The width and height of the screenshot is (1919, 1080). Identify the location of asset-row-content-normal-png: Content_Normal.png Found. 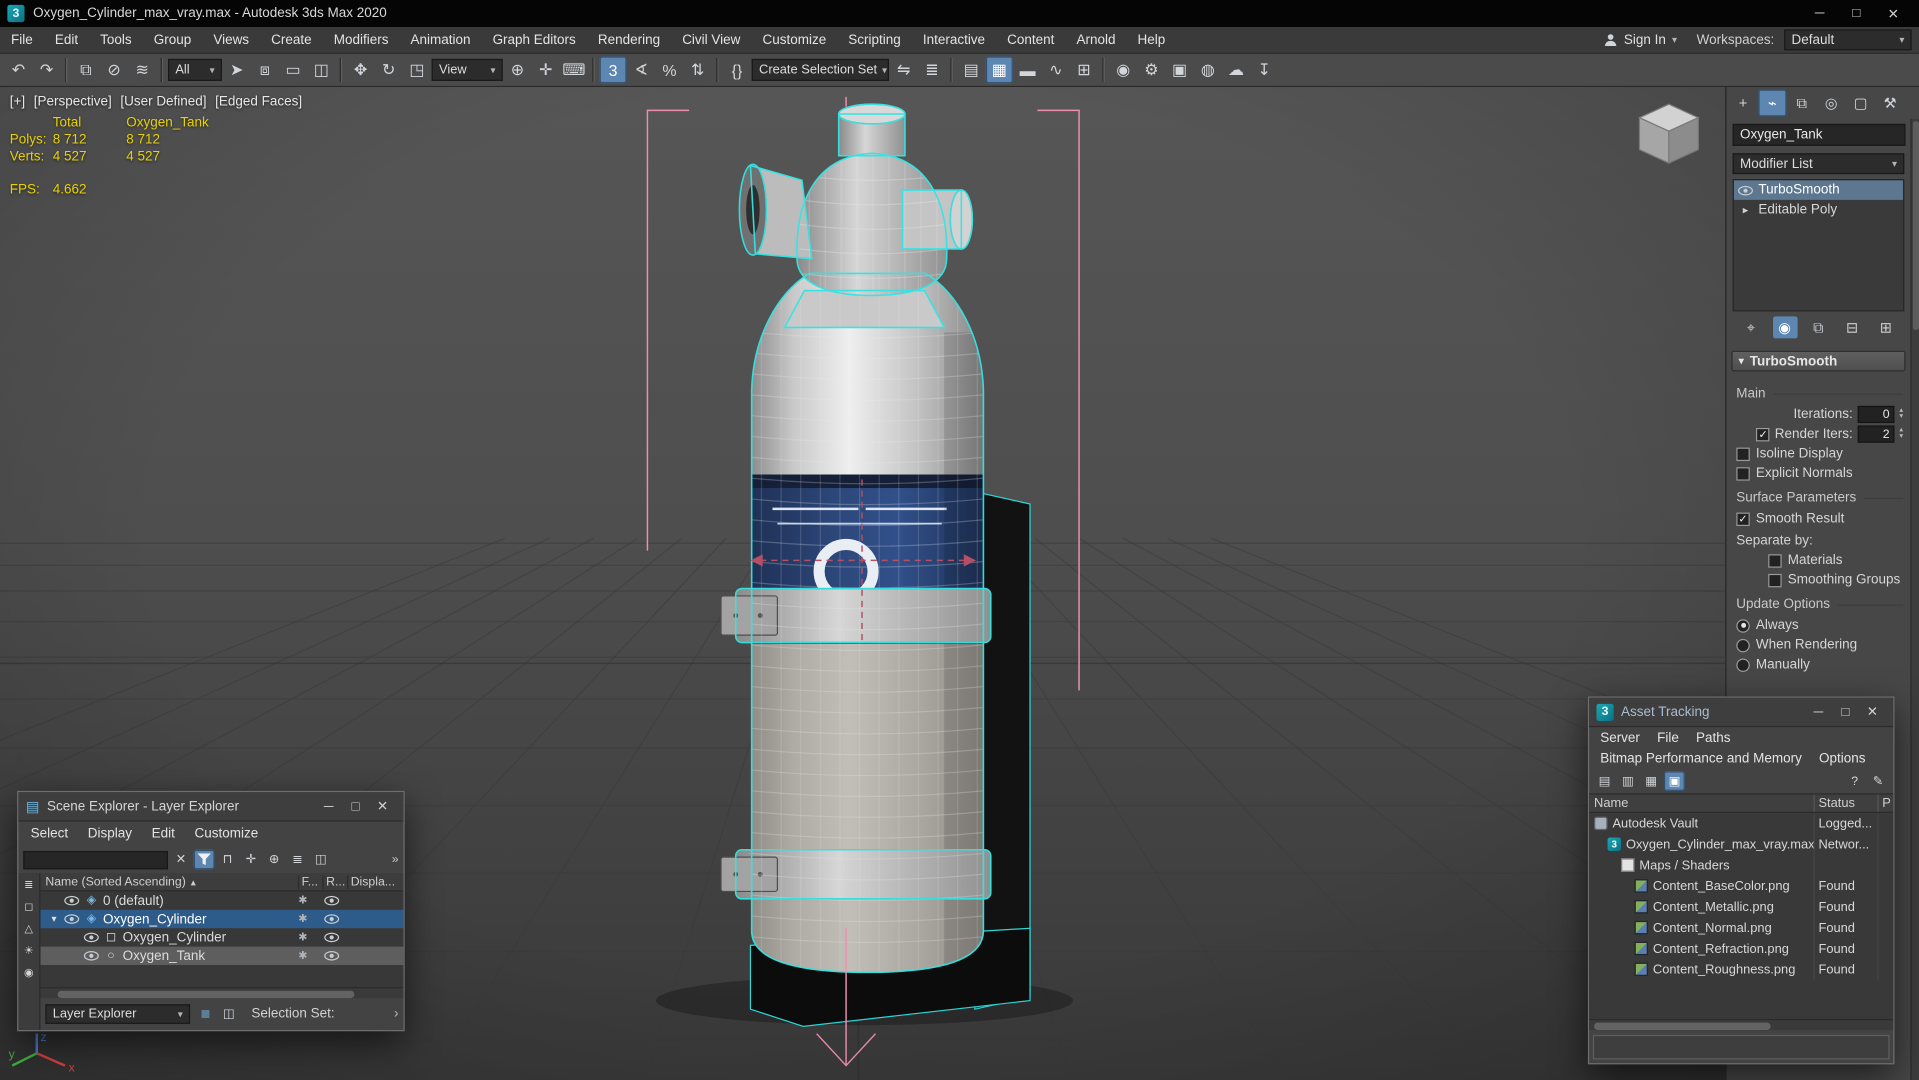
(1741, 928).